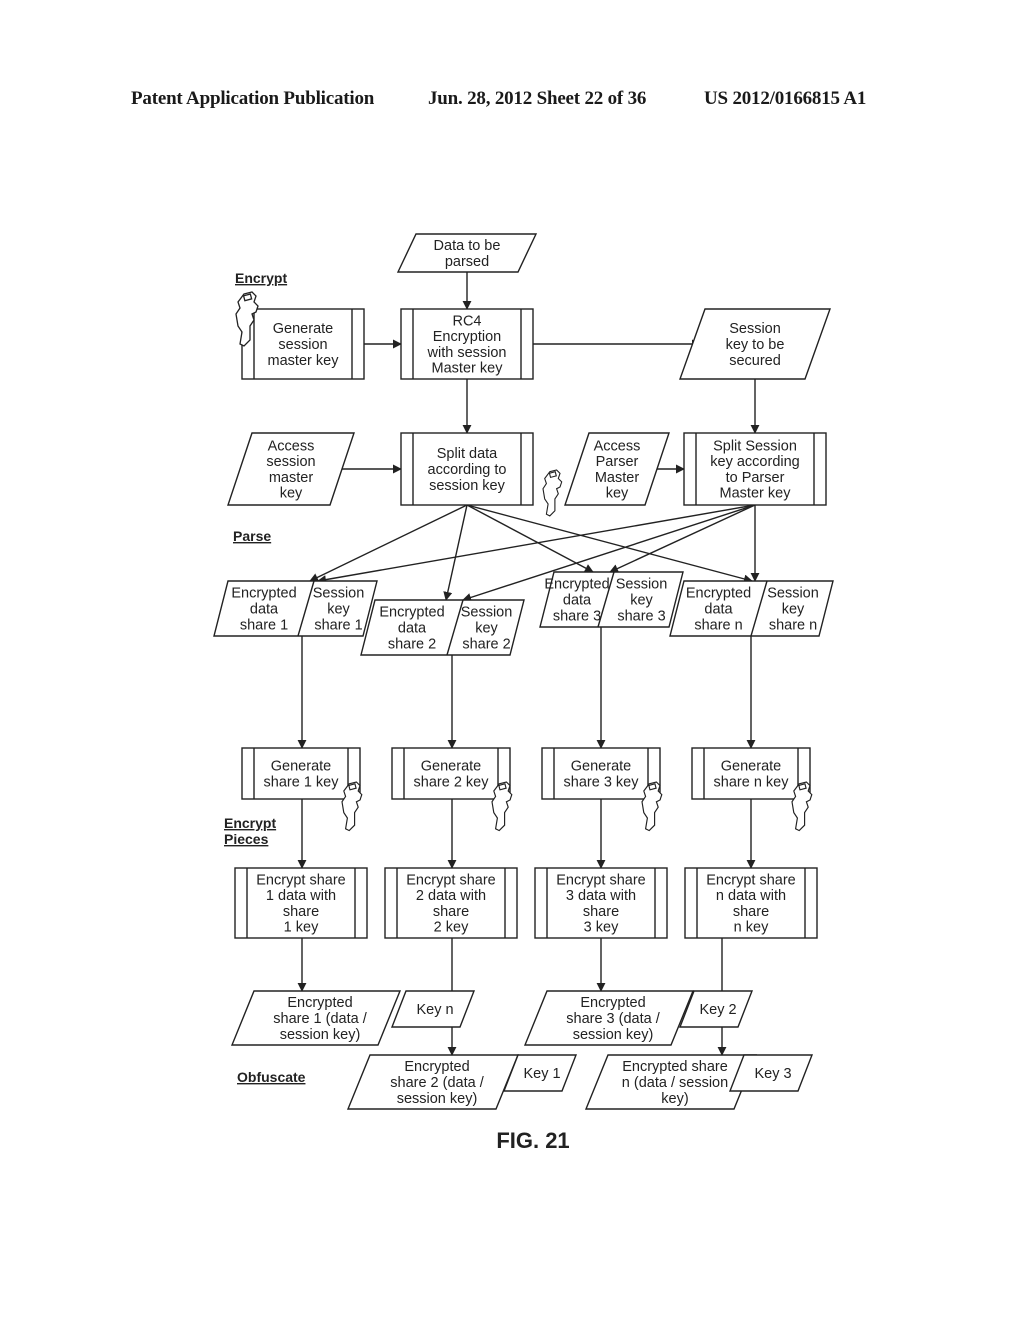  Describe the element at coordinates (265, 677) in the screenshot. I see `section-labels: Encrypt Parse Encrypt Pieces Obfuscate` at that location.